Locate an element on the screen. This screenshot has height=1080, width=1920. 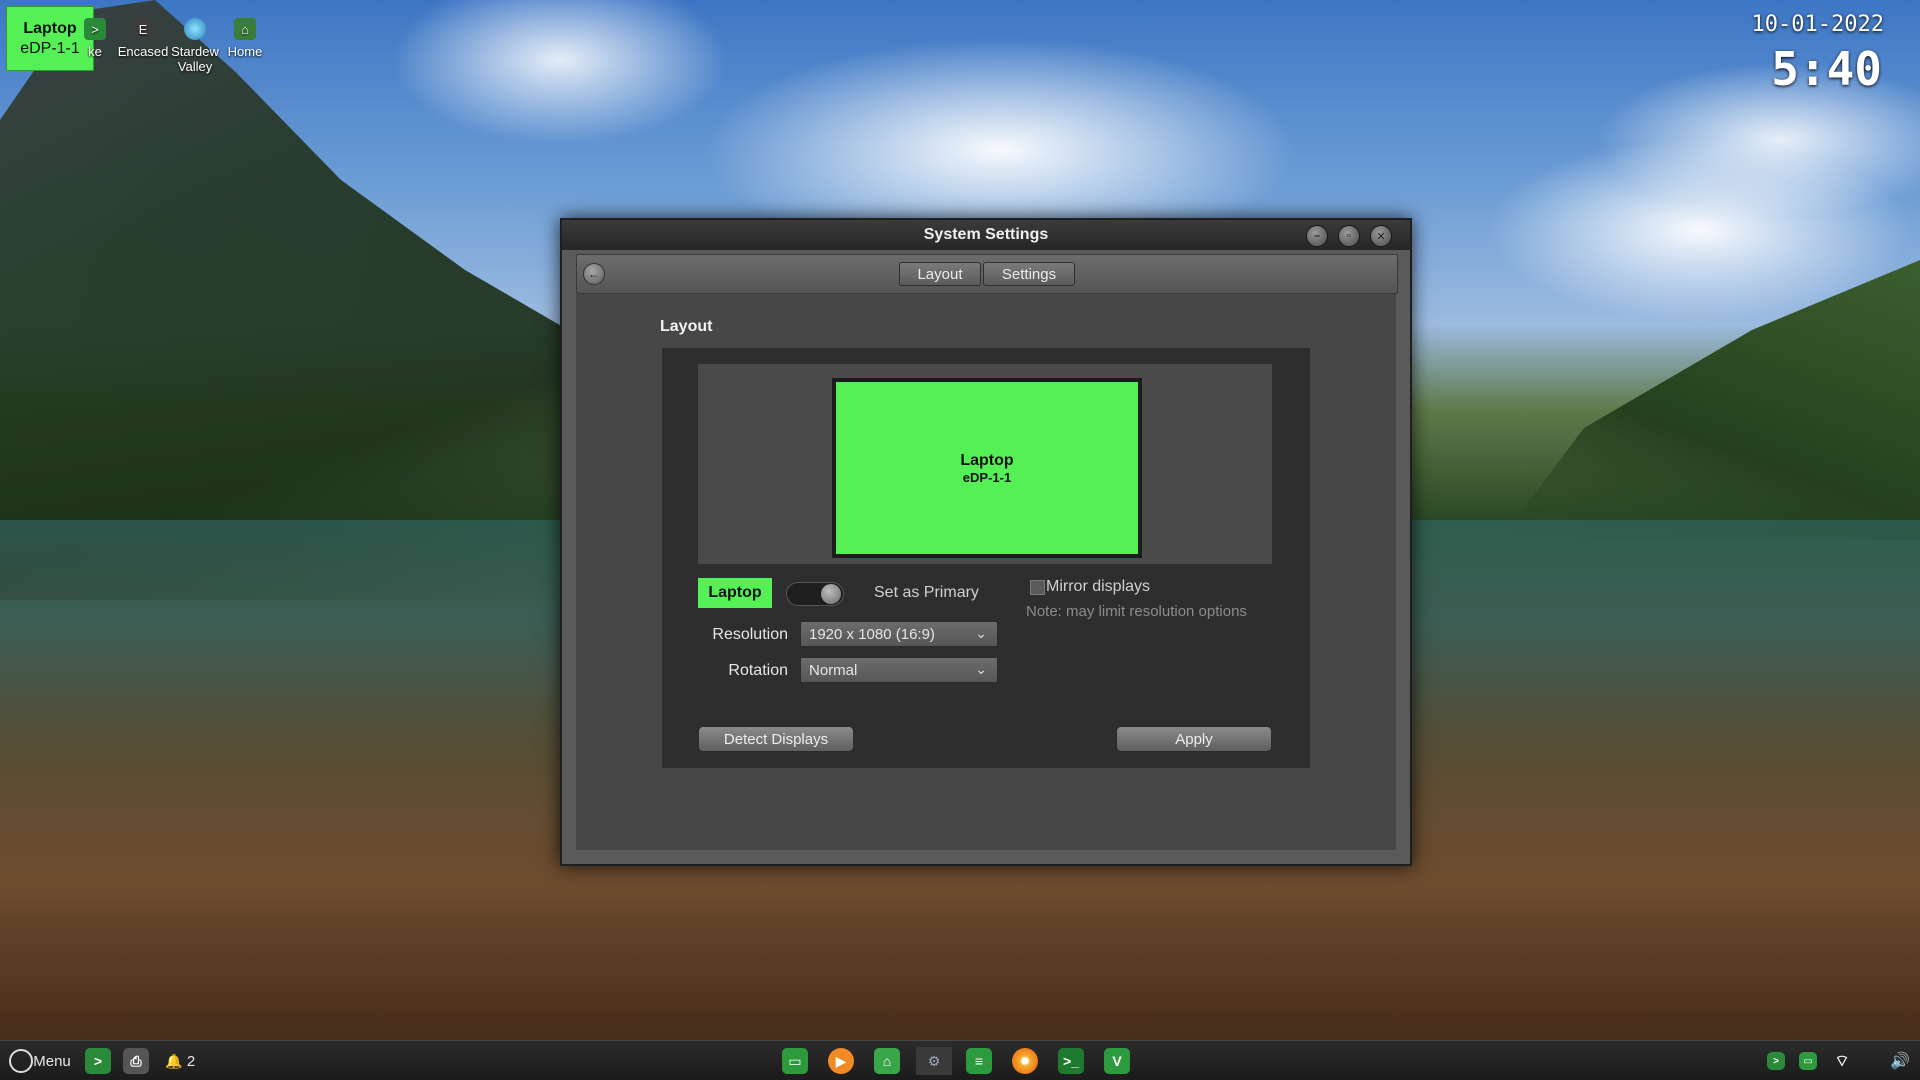
settings-toolbar: ← Layout Settings is located at coordinates (987, 274).